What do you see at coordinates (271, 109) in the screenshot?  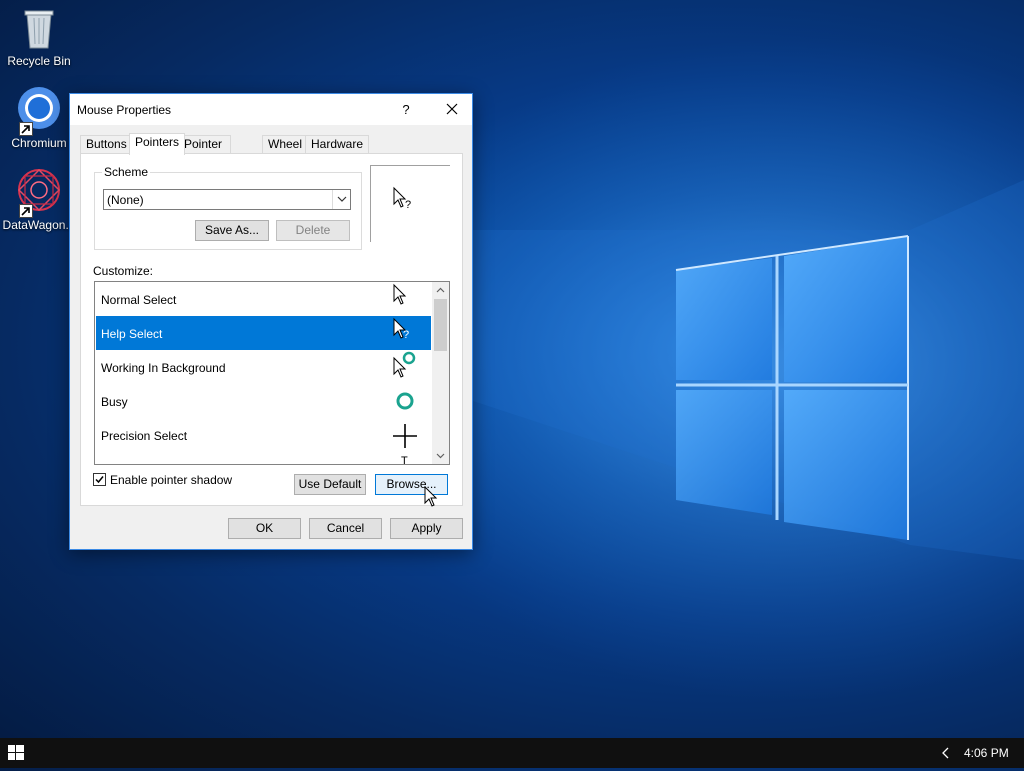 I see `dialog-titlebar: Mouse Properties ?` at bounding box center [271, 109].